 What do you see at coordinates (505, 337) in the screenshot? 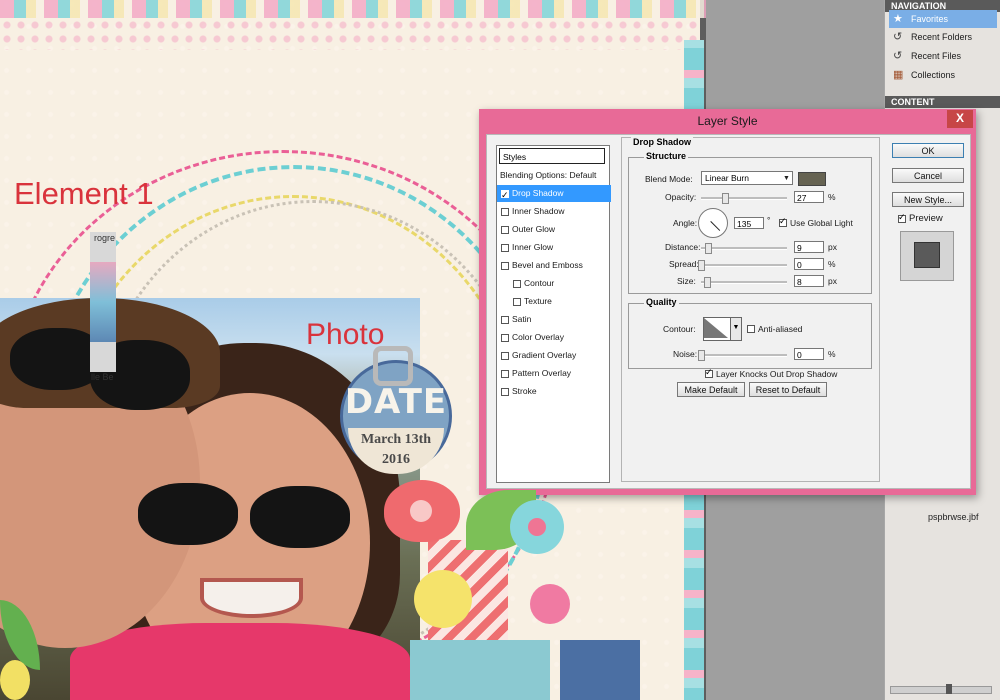
I see `color-overlay-checkbox` at bounding box center [505, 337].